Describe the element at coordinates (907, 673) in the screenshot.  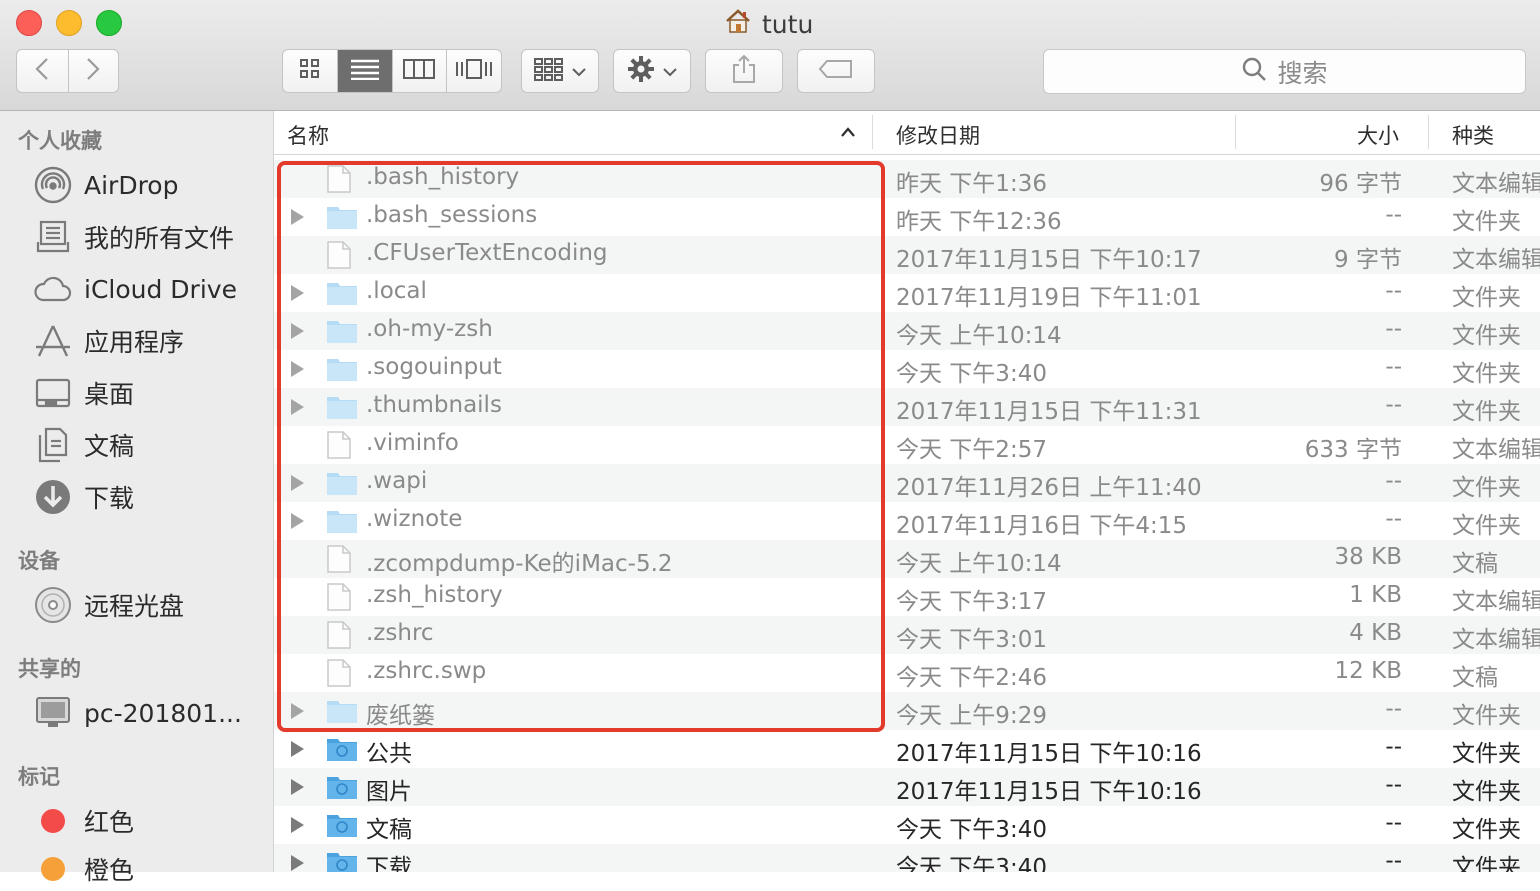
I see `file-row: .zshrc.swp 今天 下午2:46 12 KB 文稿` at that location.